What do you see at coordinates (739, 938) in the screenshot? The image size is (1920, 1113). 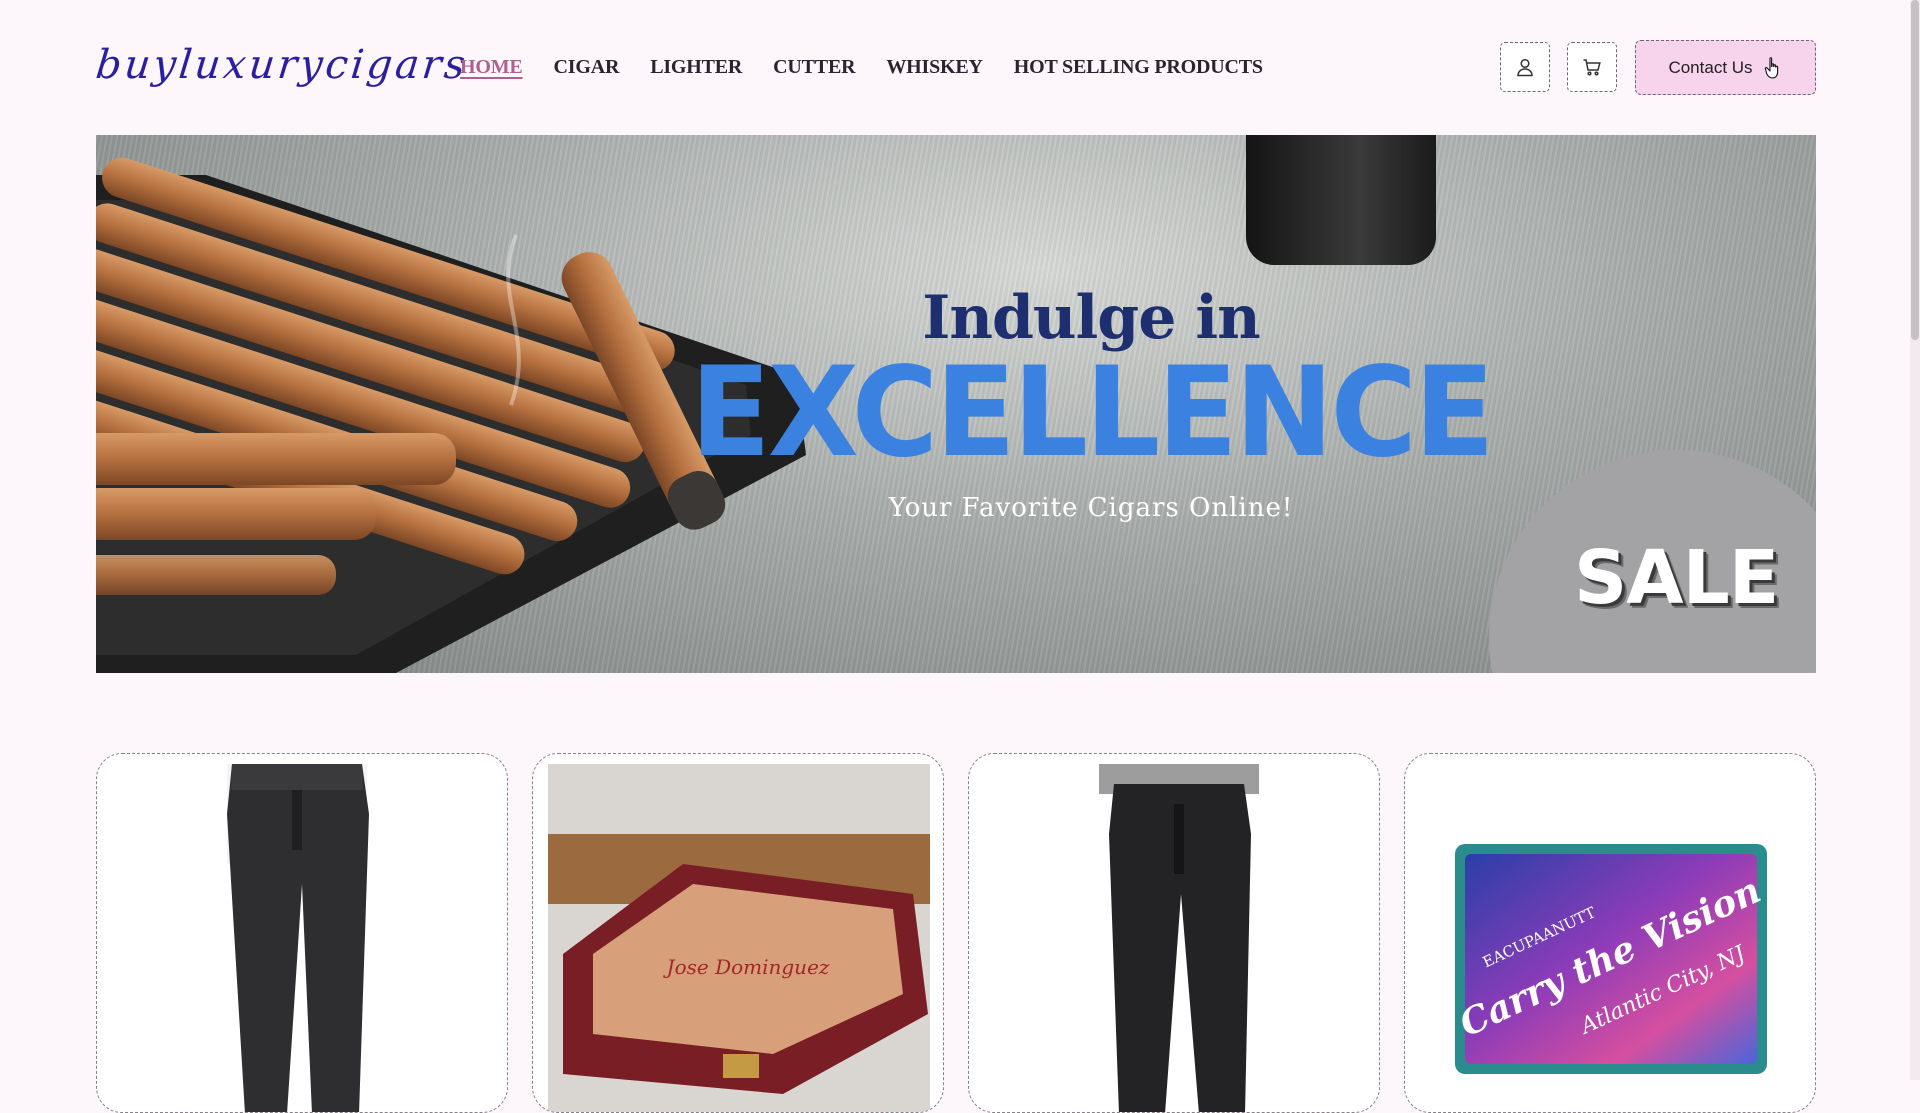 I see `wooden-humidor-box-photo: Jose Dominguez` at bounding box center [739, 938].